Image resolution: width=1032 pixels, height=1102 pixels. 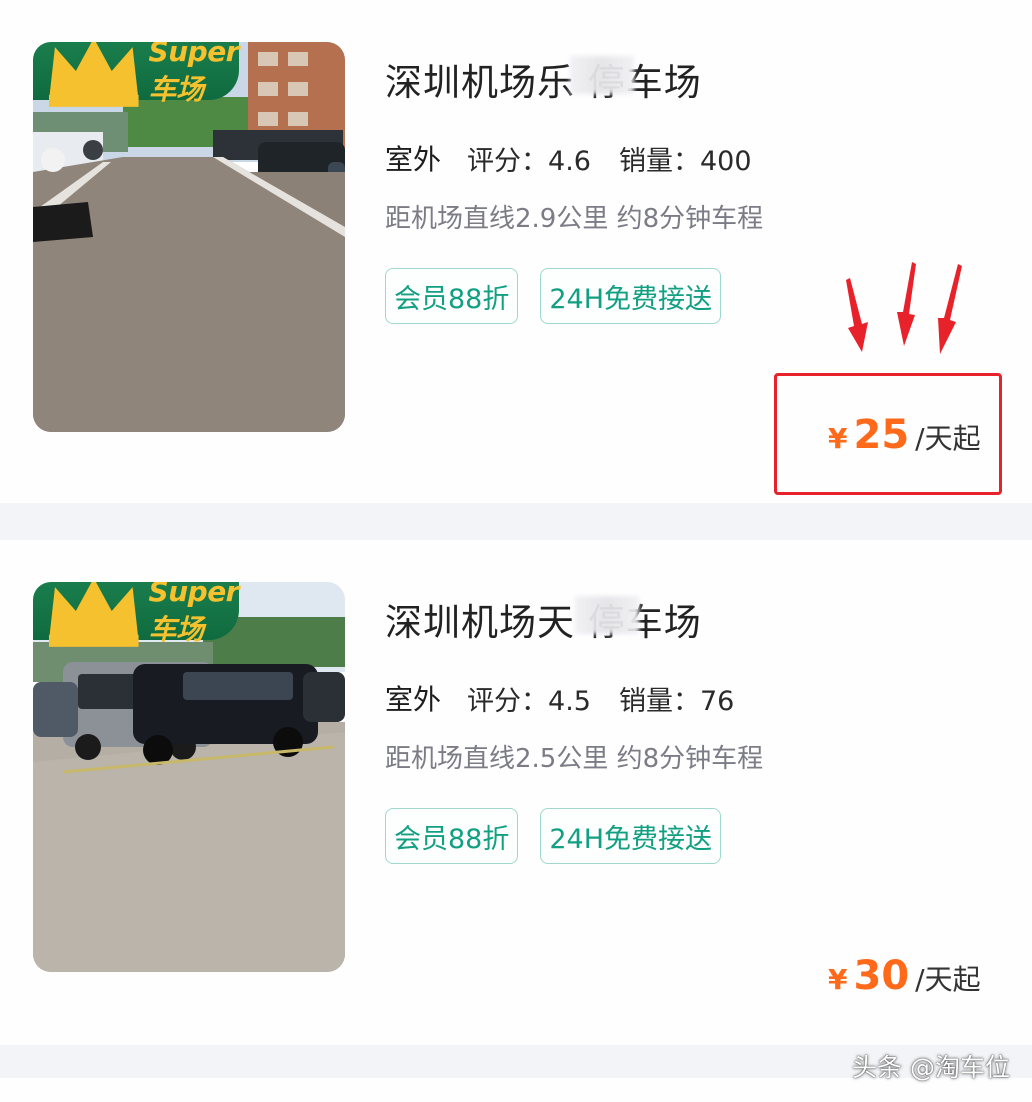 I want to click on sales-value: 76, so click(x=717, y=701).